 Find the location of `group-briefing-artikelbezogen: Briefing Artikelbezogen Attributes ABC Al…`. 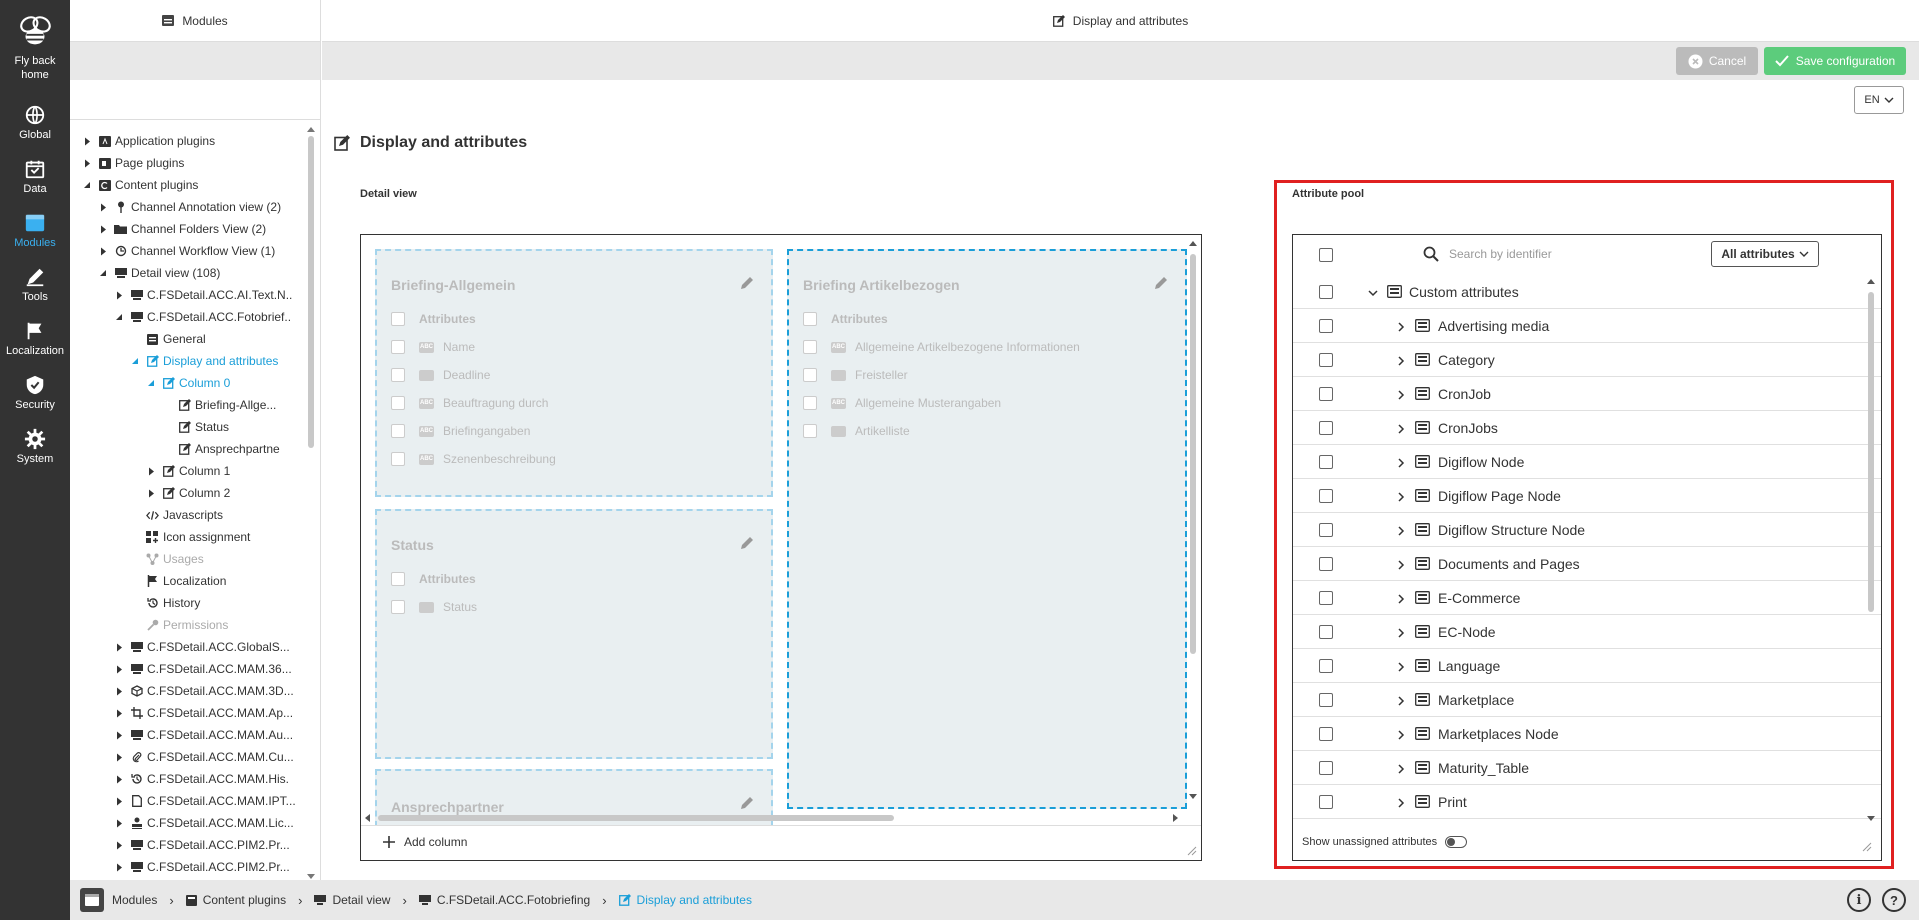

group-briefing-artikelbezogen: Briefing Artikelbezogen Attributes ABC Al… is located at coordinates (987, 529).